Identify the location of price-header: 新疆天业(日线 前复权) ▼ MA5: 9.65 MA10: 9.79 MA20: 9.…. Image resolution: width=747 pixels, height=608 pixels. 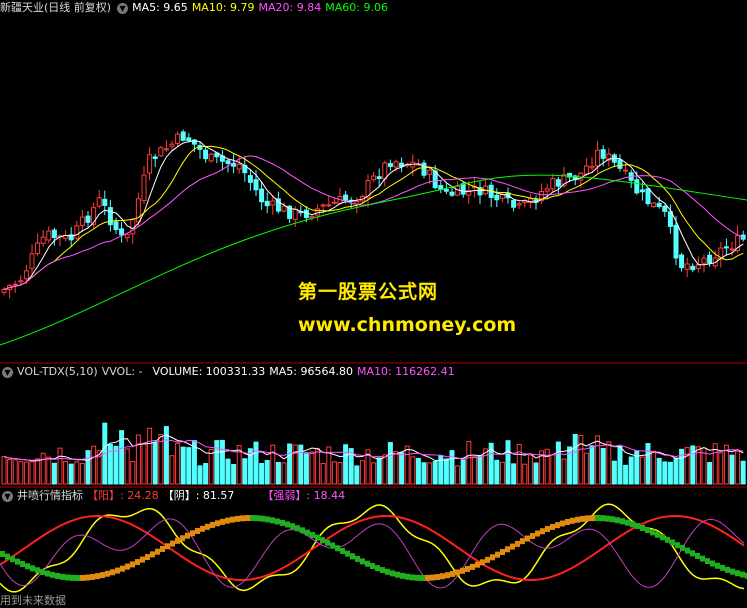
(196, 8).